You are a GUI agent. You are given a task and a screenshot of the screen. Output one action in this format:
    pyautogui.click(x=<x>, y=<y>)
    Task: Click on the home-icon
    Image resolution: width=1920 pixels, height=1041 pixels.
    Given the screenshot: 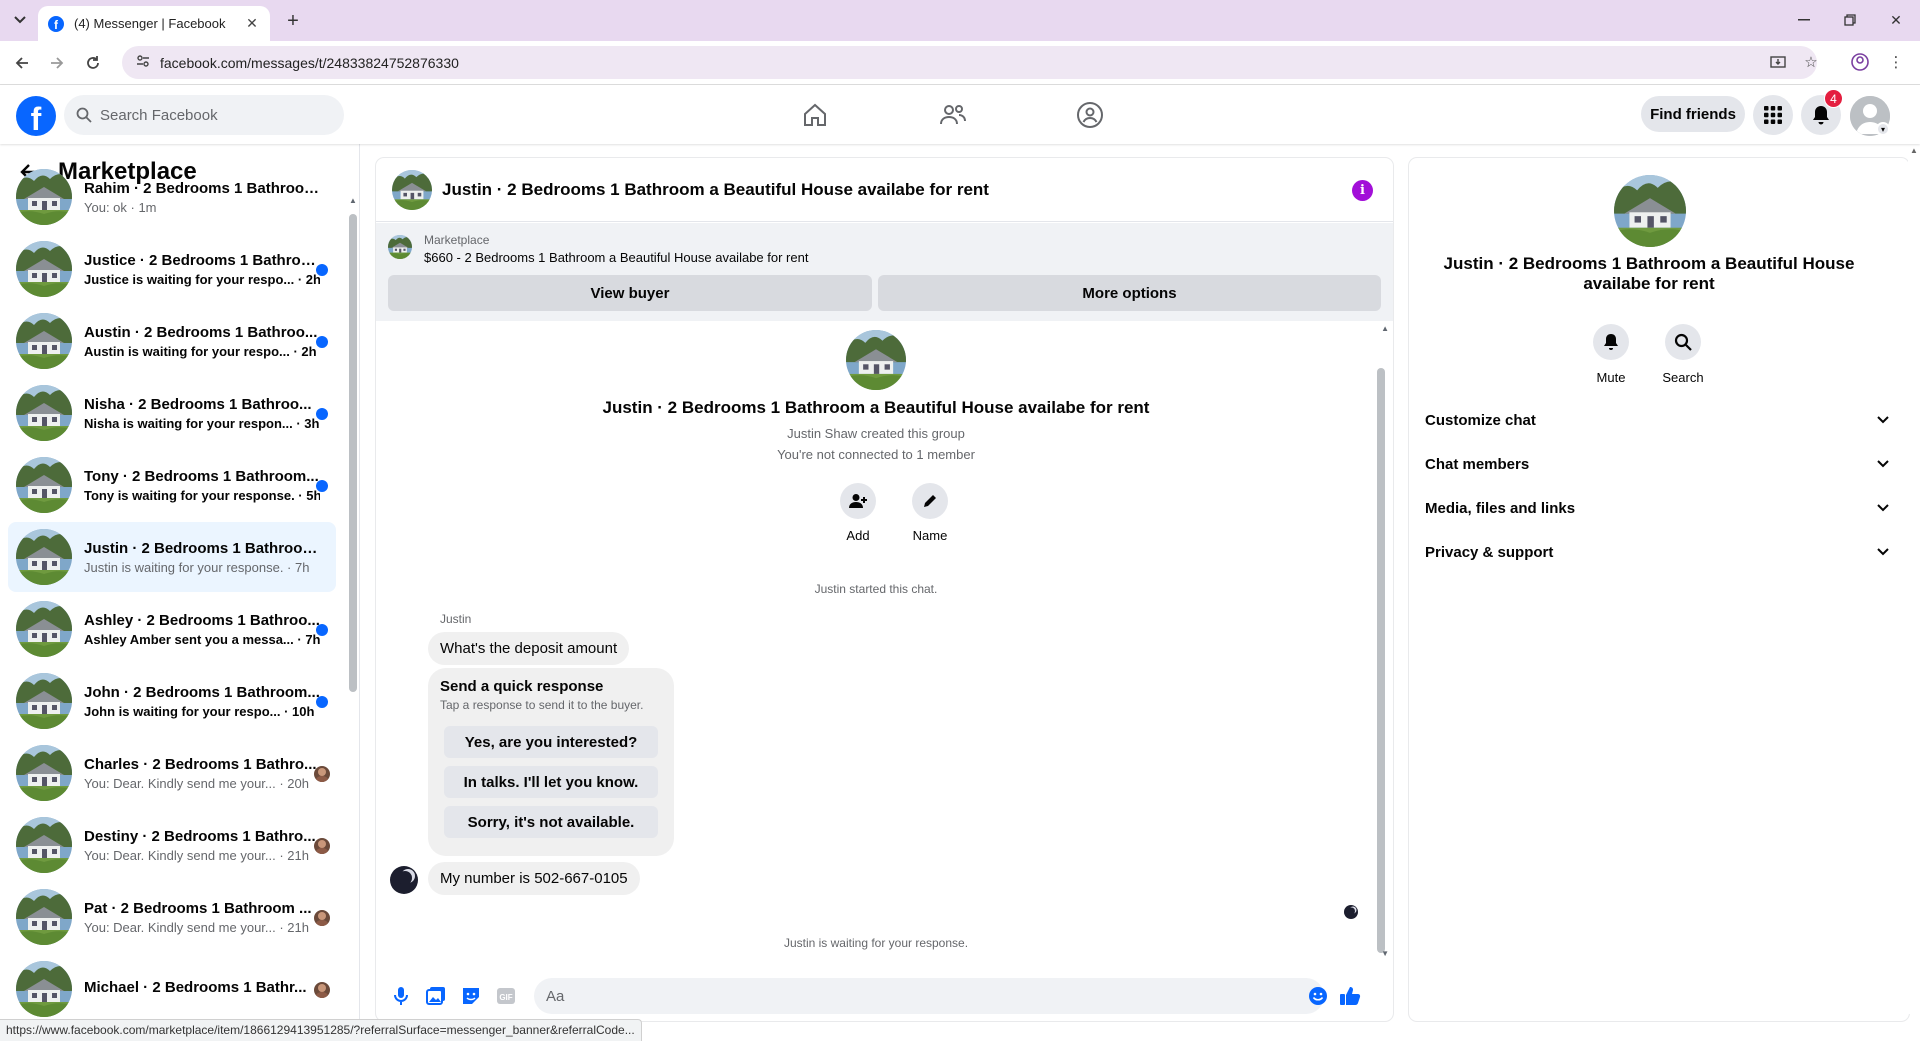 What is the action you would take?
    pyautogui.click(x=815, y=115)
    